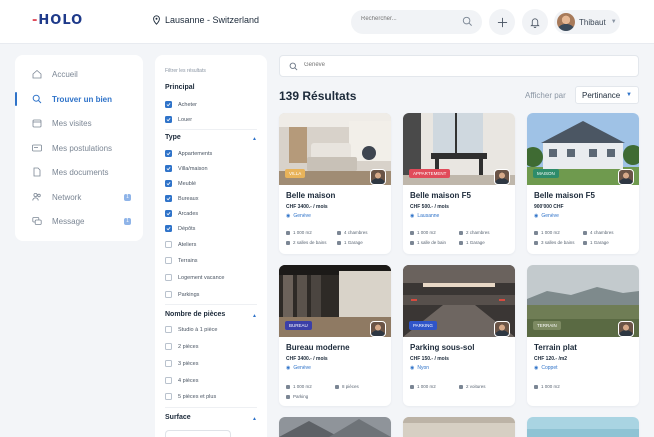 This screenshot has width=654, height=437. What do you see at coordinates (79, 148) in the screenshot?
I see `sidebar-item-mes-postulations: Mes postulations` at bounding box center [79, 148].